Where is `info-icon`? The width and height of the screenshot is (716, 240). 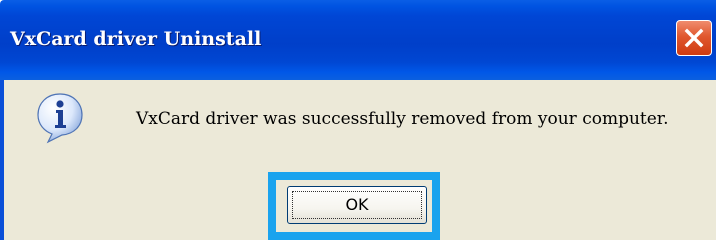 info-icon is located at coordinates (60, 118).